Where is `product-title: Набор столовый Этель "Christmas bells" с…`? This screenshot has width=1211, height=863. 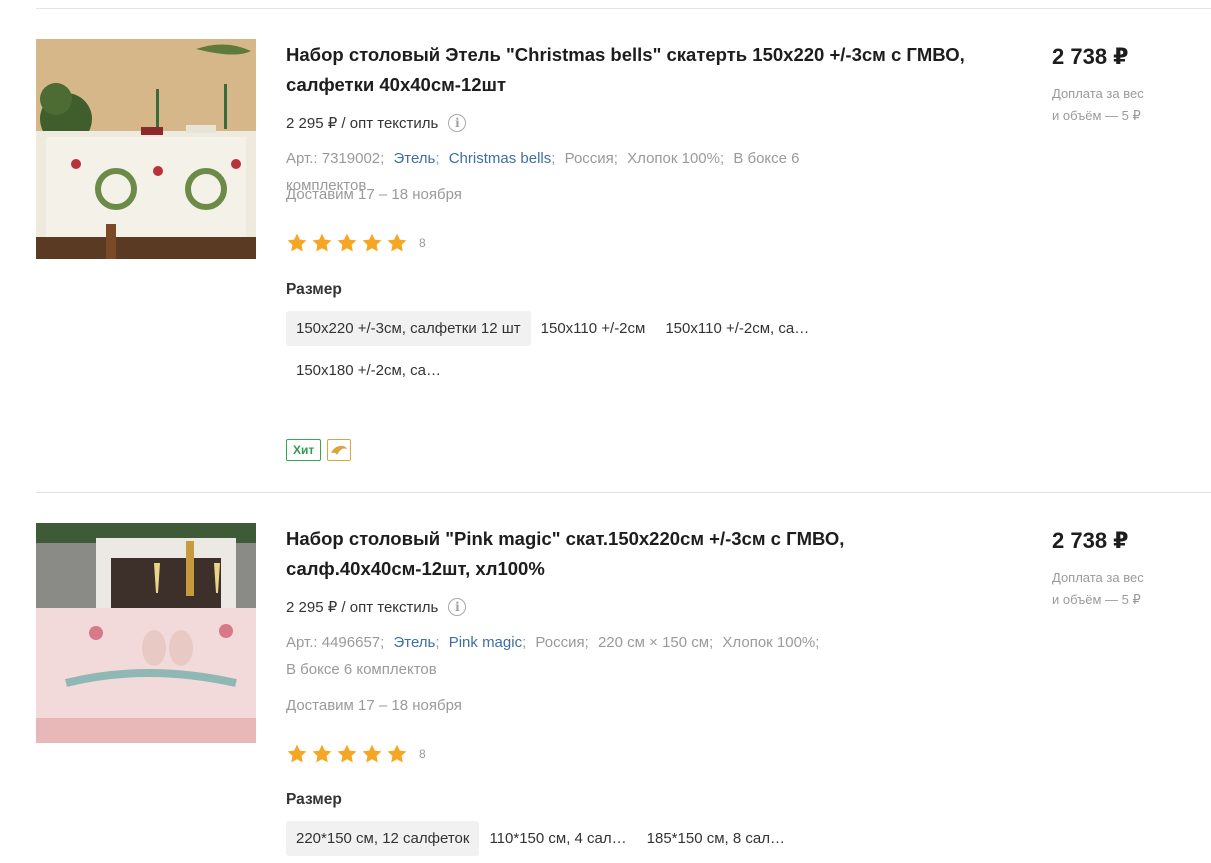
product-title: Набор столовый Этель "Christmas bells" с… is located at coordinates (636, 70).